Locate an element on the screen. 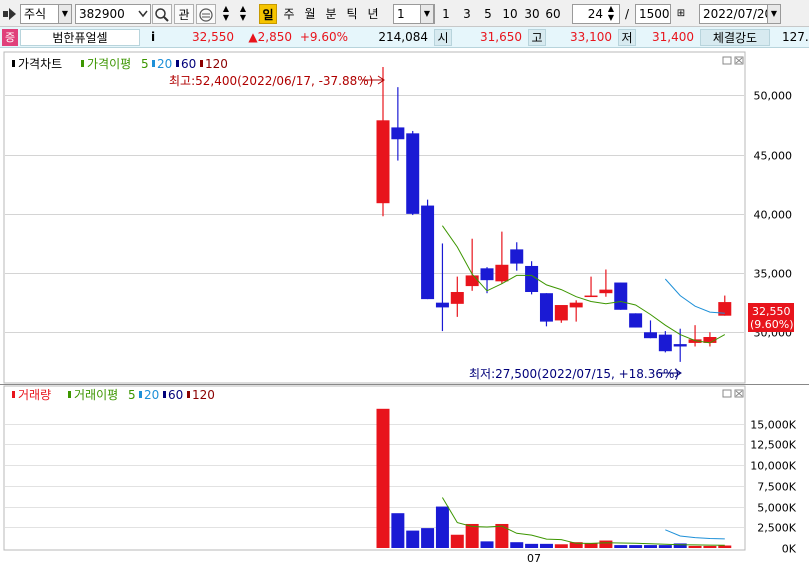  open-label: 시 is located at coordinates (443, 37).